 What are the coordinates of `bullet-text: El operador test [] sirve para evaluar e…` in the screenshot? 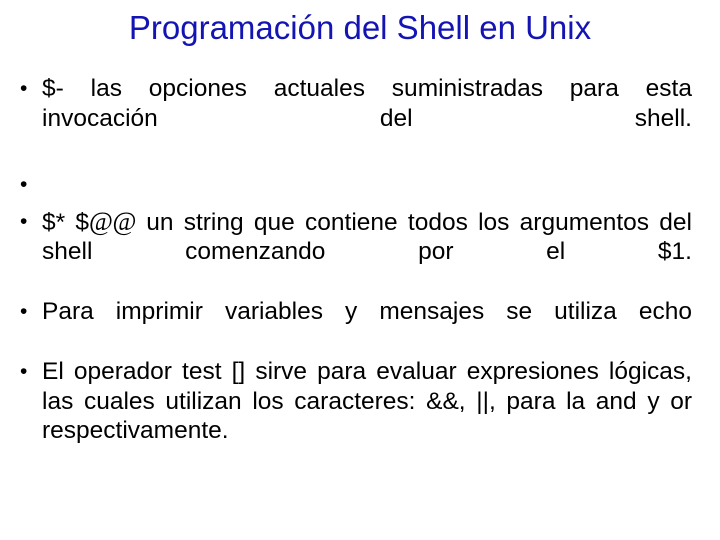 It's located at (367, 401).